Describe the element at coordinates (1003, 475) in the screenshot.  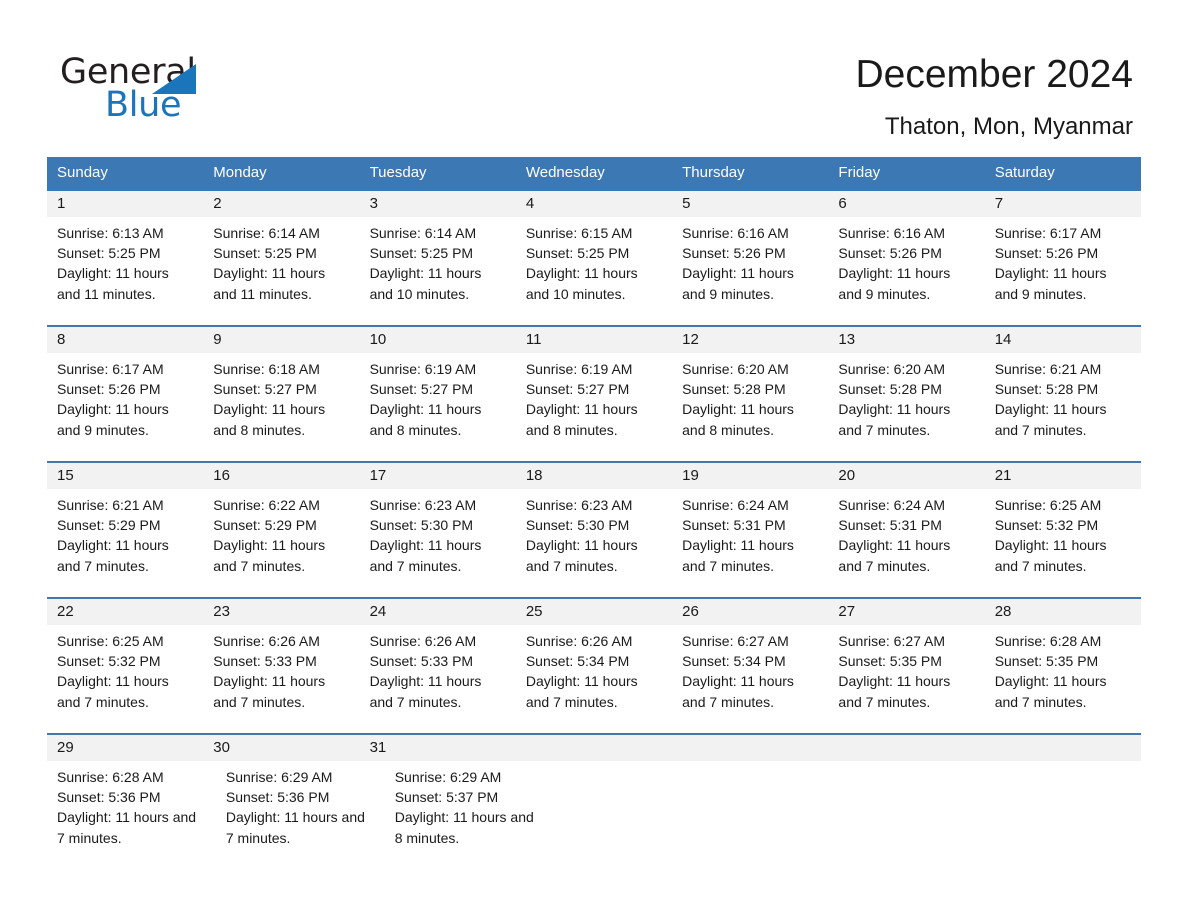
I see `day-number: 21` at that location.